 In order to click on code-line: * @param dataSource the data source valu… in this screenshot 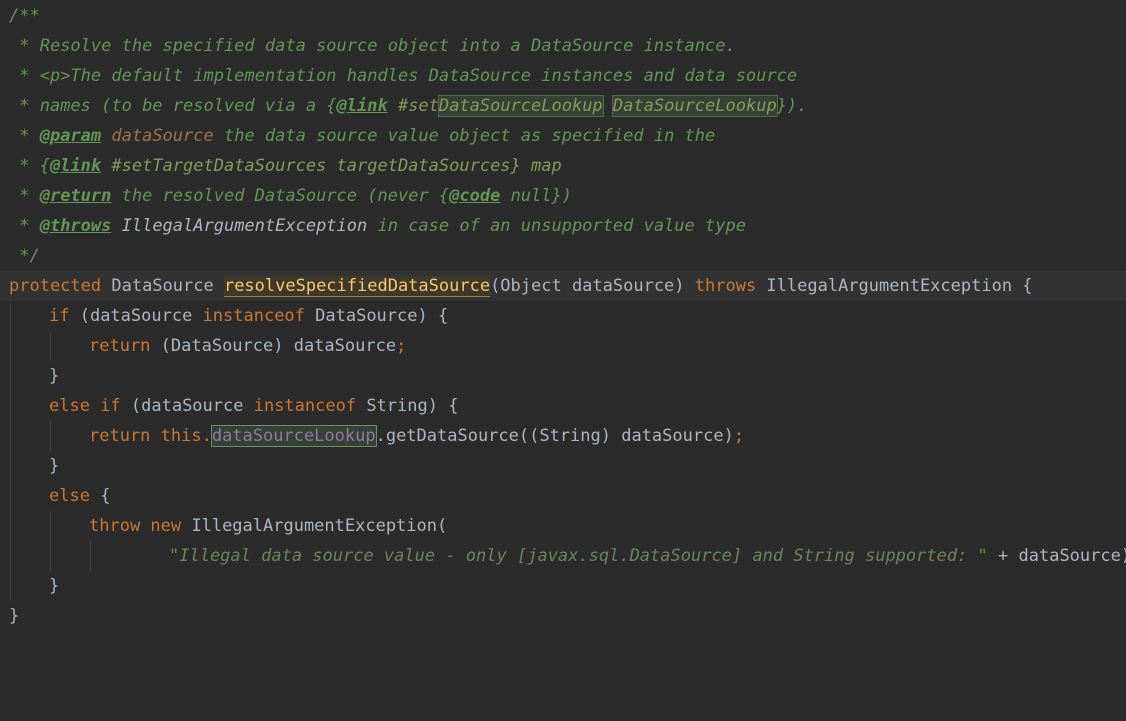, I will do `click(563, 136)`.